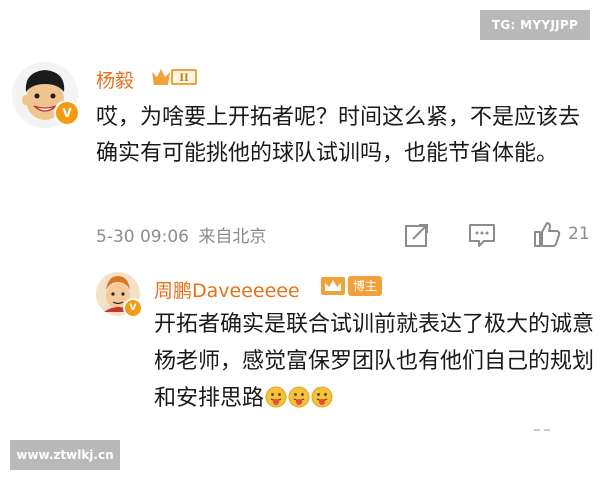 Image resolution: width=600 pixels, height=480 pixels. I want to click on reply-username: 周鹏Daveeeeee, so click(227, 289).